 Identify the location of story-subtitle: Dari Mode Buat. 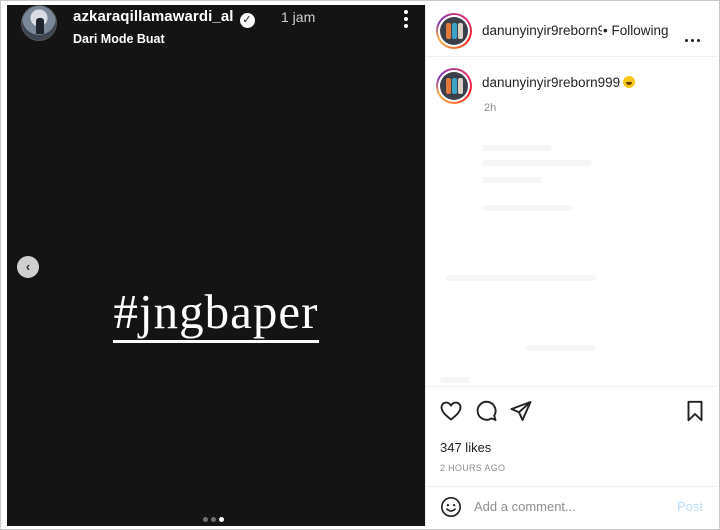
(119, 39).